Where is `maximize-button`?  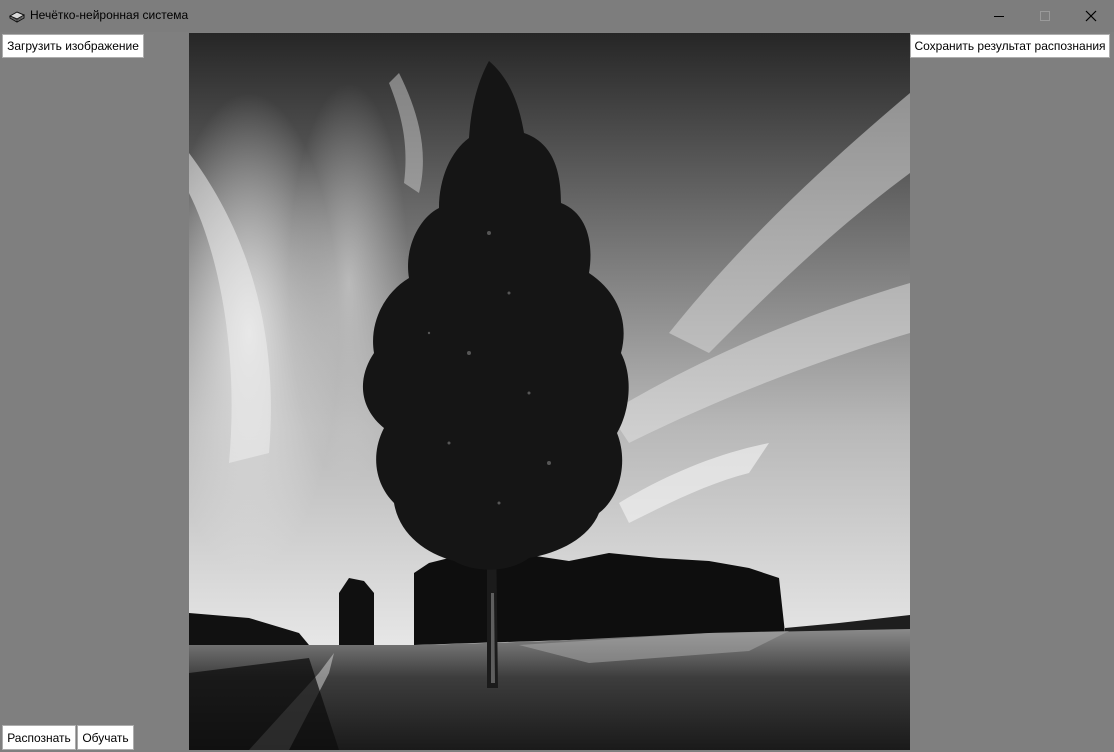 maximize-button is located at coordinates (1045, 16).